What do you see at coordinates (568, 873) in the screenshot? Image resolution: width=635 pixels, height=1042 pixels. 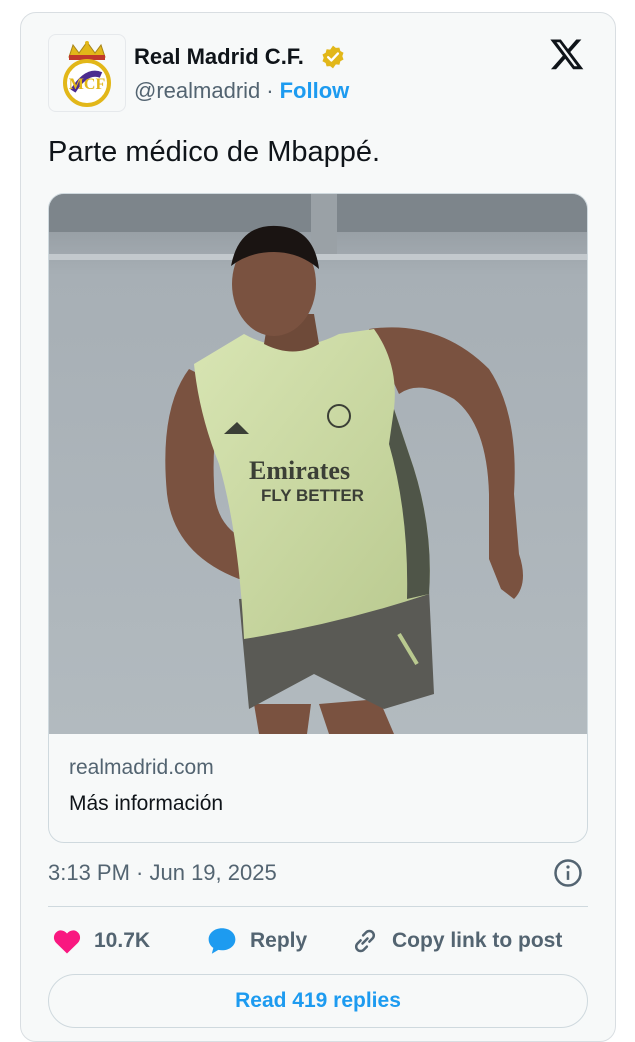 I see `info-icon` at bounding box center [568, 873].